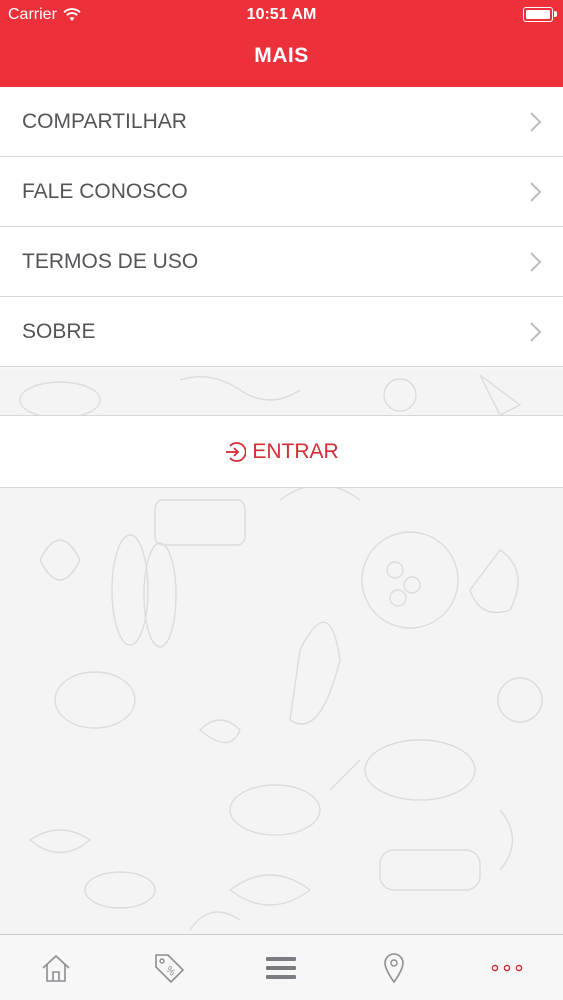 The width and height of the screenshot is (563, 1000). I want to click on menu-item-label: TERMOS DE USO, so click(110, 261).